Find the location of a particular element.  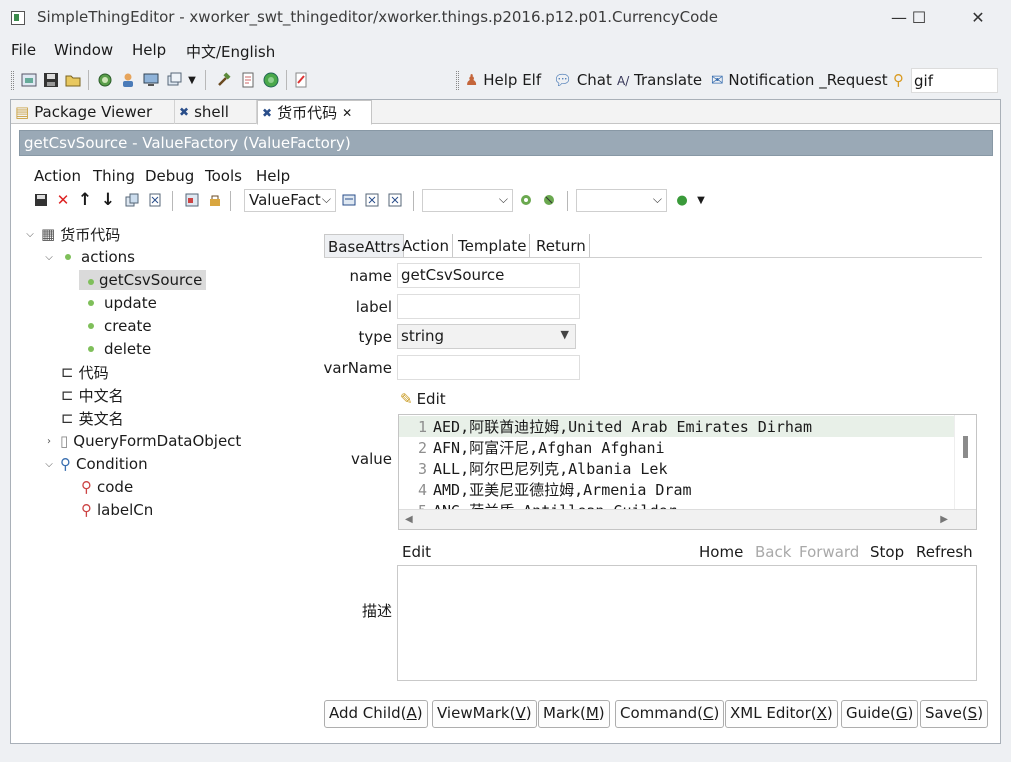

varname-field is located at coordinates (488, 367).